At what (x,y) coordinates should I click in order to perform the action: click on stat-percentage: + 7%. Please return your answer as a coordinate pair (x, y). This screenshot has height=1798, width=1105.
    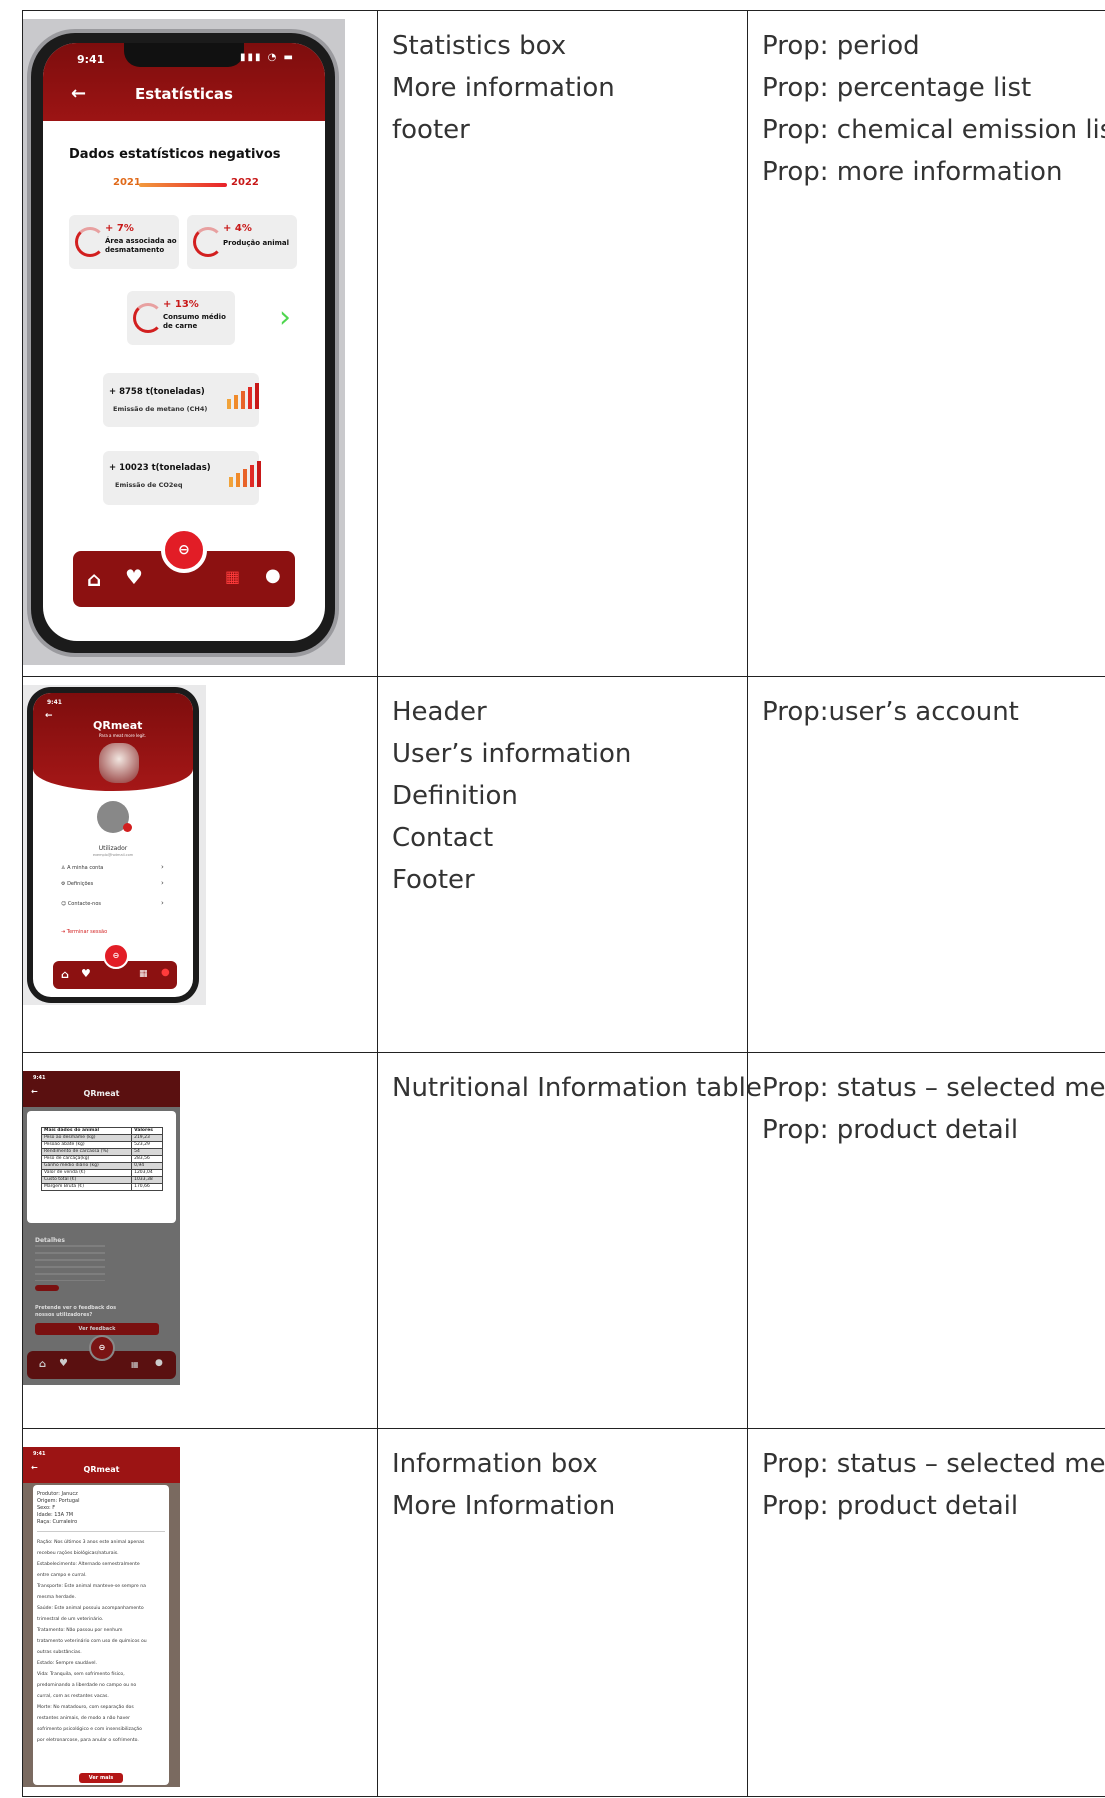
    Looking at the image, I should click on (119, 228).